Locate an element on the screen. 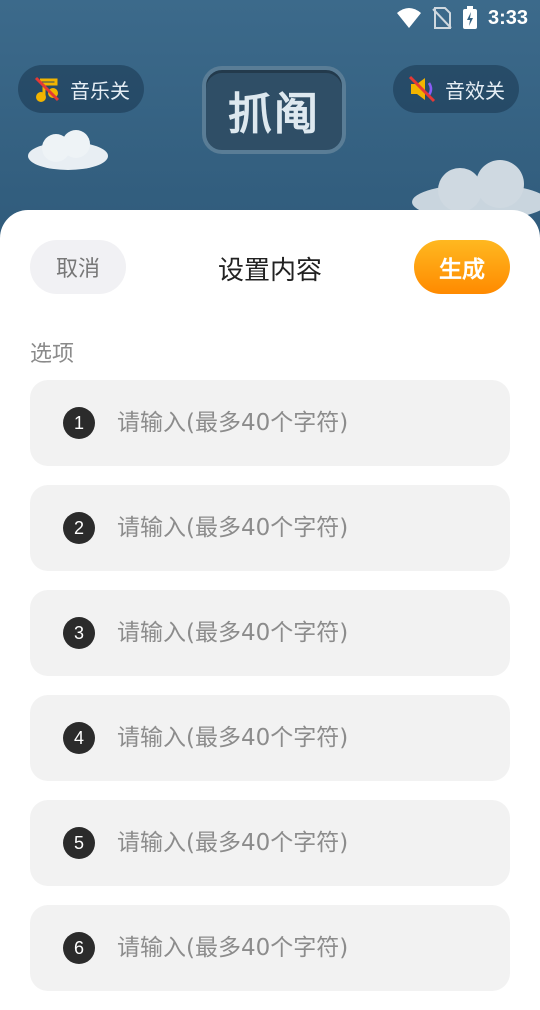 The width and height of the screenshot is (540, 1010). option-number-badge: 1 is located at coordinates (79, 423).